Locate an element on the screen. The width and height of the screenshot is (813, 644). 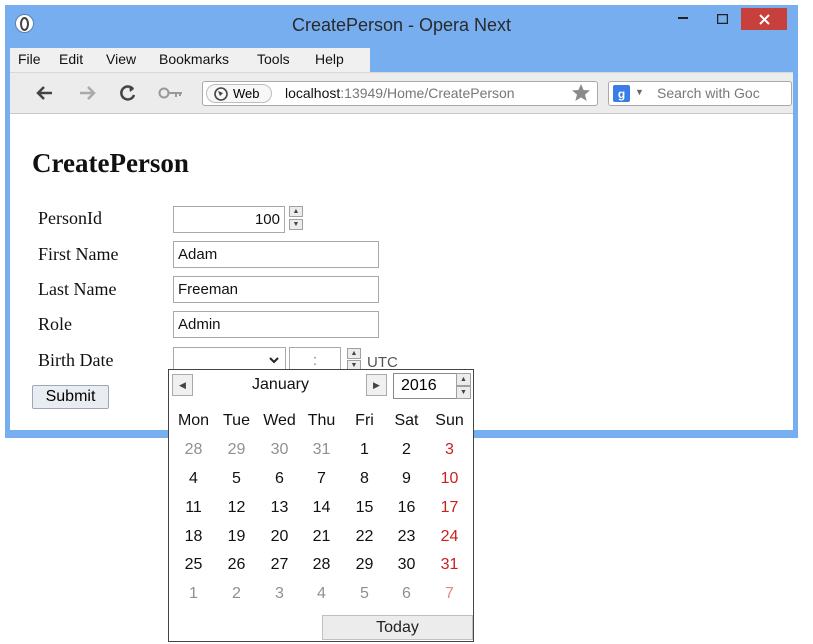
close-button is located at coordinates (764, 19).